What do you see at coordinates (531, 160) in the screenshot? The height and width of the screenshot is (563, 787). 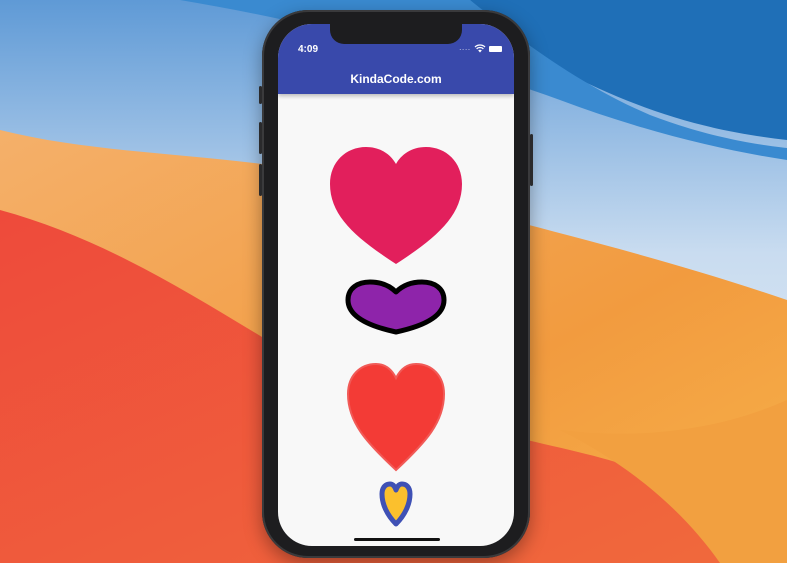 I see `power-button` at bounding box center [531, 160].